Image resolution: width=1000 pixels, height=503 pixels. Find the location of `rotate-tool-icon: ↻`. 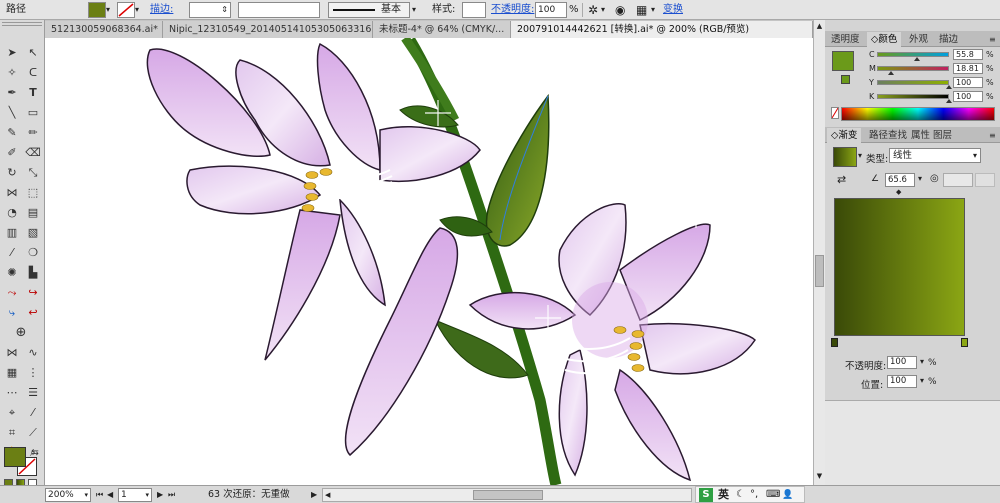

rotate-tool-icon: ↻ is located at coordinates (12, 173).